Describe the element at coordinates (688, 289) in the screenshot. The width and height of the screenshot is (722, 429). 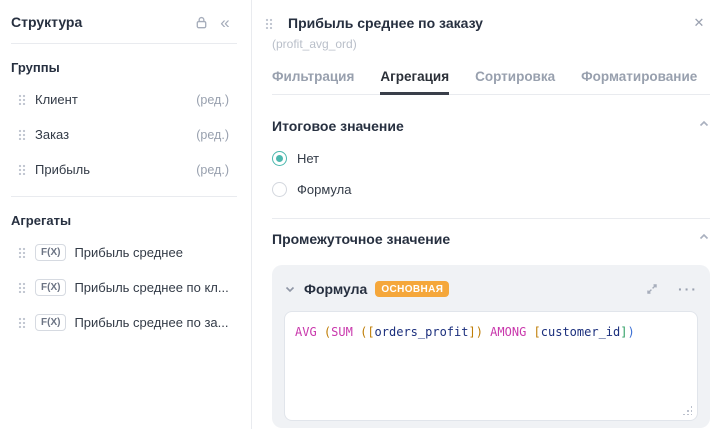
I see `more-options-icon: ···` at that location.